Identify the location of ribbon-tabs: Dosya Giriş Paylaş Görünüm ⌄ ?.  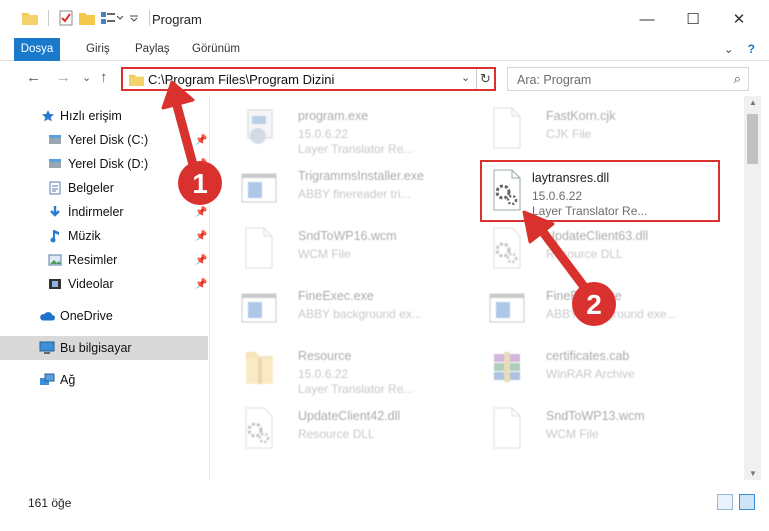
(384, 66).